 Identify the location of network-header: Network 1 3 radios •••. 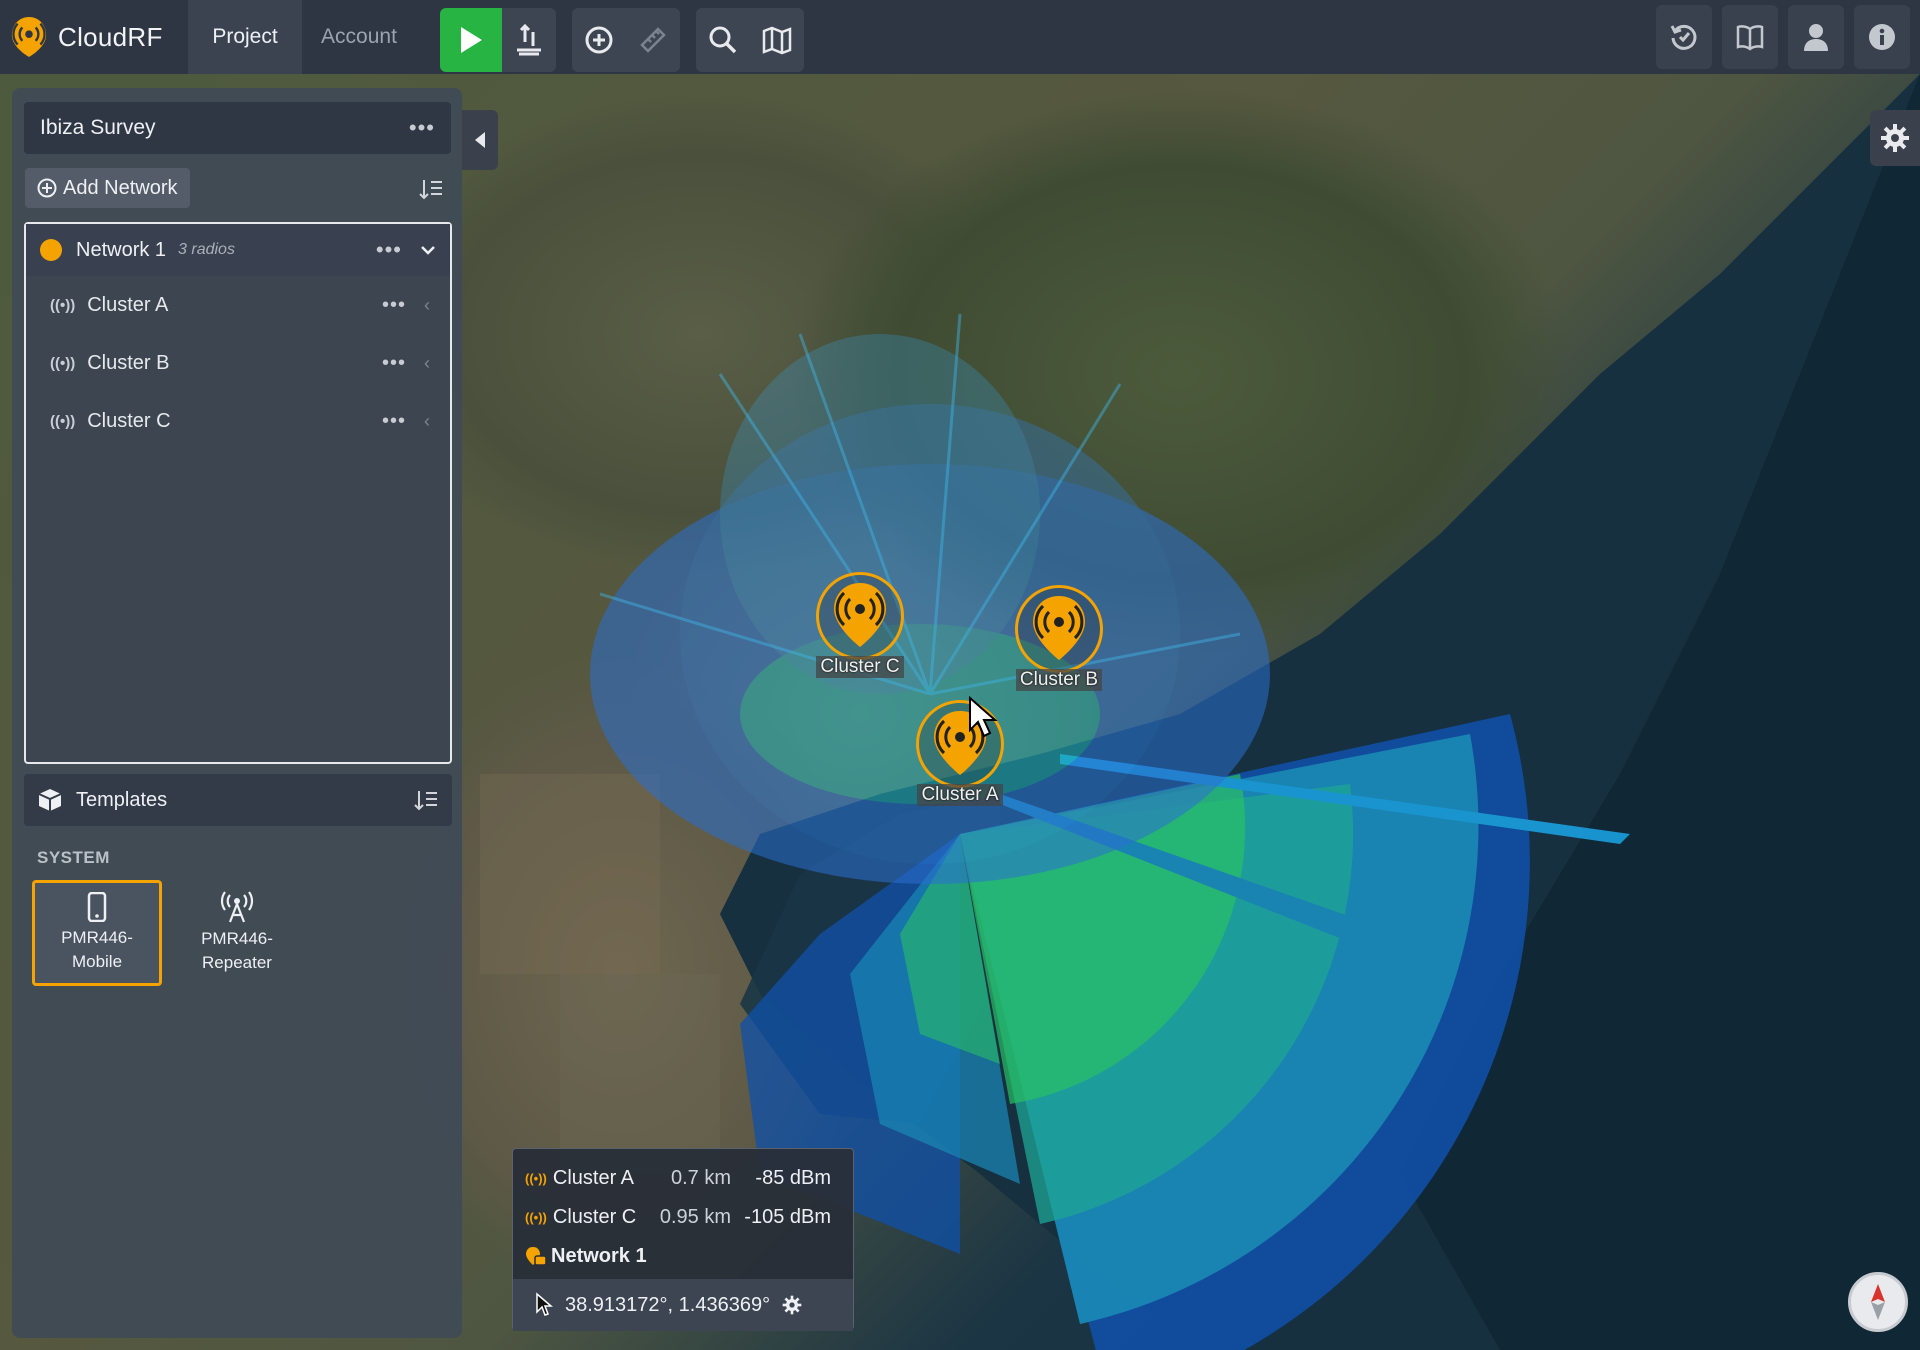
(238, 250).